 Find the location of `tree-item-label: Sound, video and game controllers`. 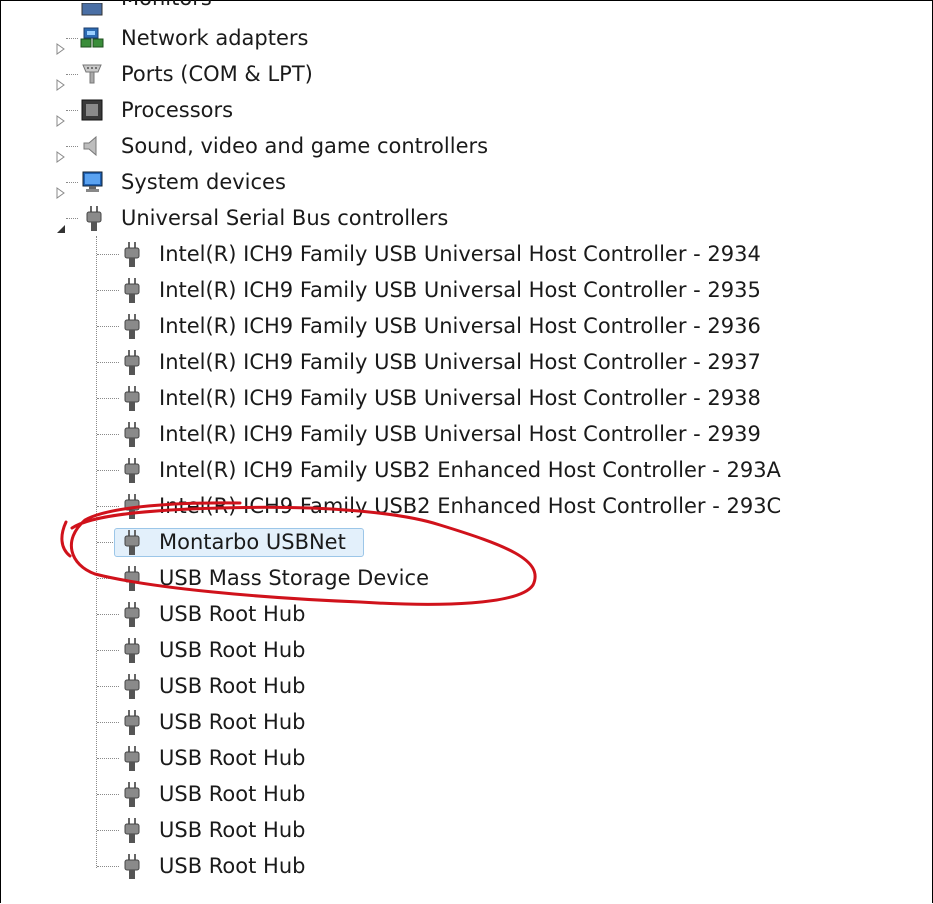

tree-item-label: Sound, video and game controllers is located at coordinates (305, 146).